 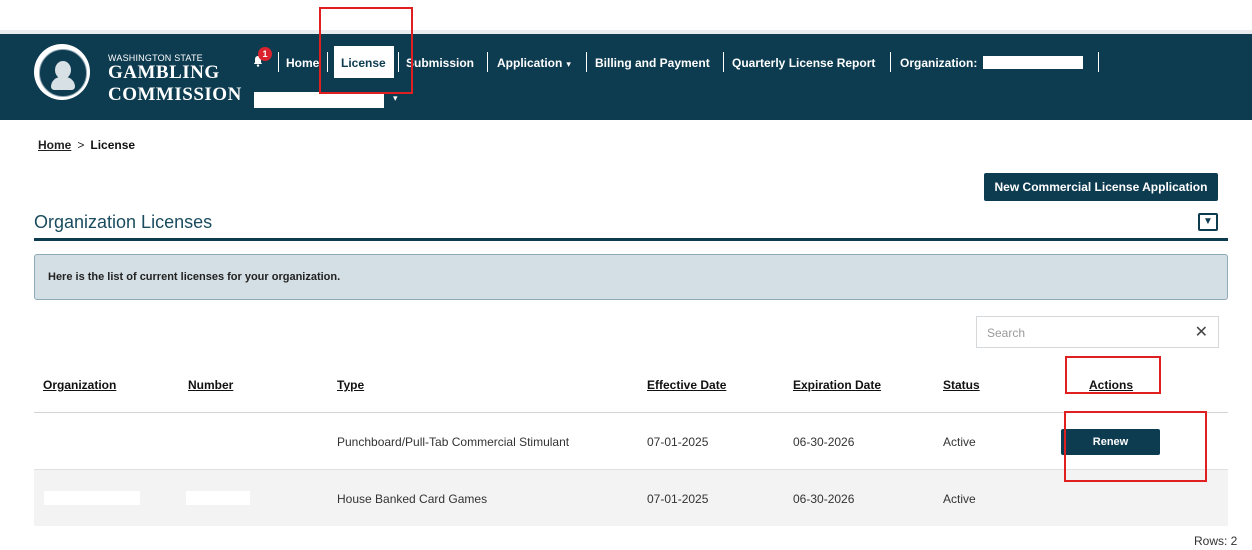 What do you see at coordinates (412, 499) in the screenshot?
I see `cell-type: House Banked Card Games` at bounding box center [412, 499].